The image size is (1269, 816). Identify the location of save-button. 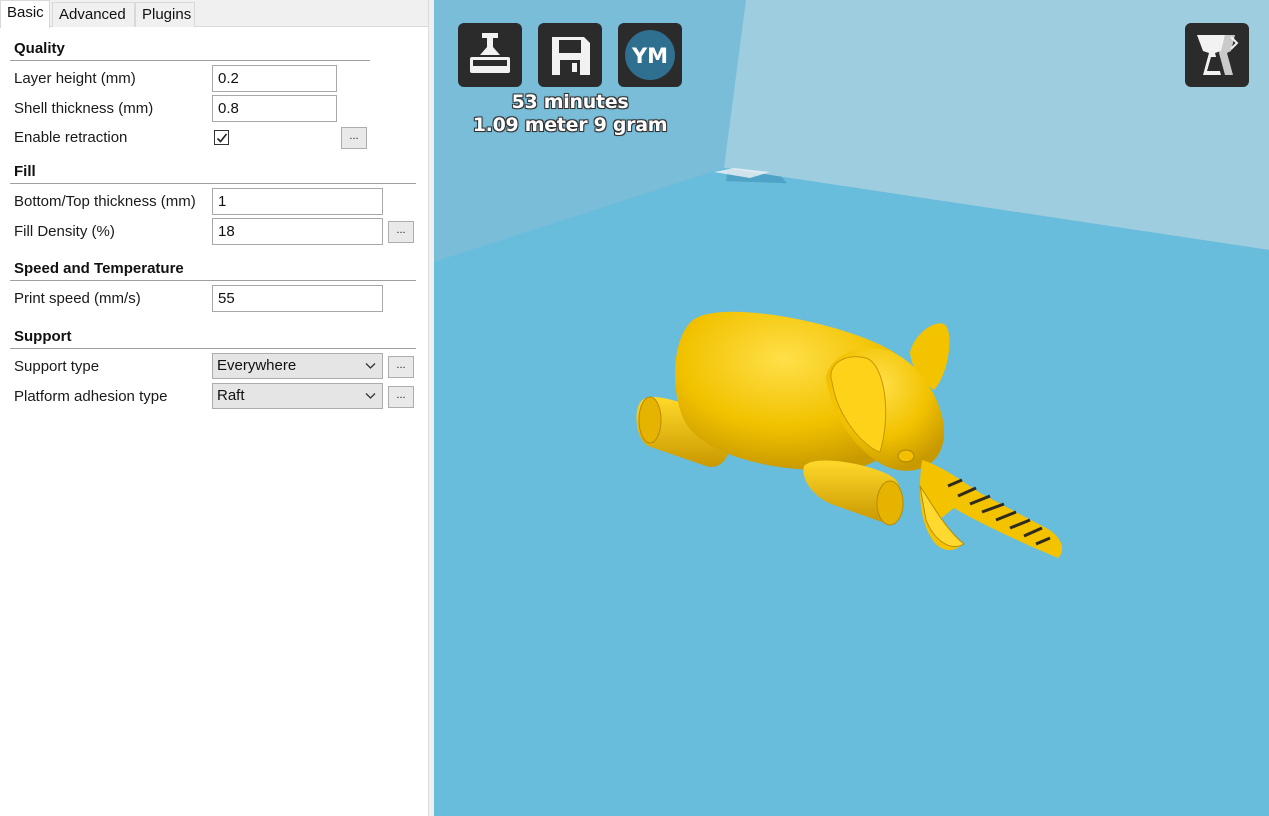
(570, 55).